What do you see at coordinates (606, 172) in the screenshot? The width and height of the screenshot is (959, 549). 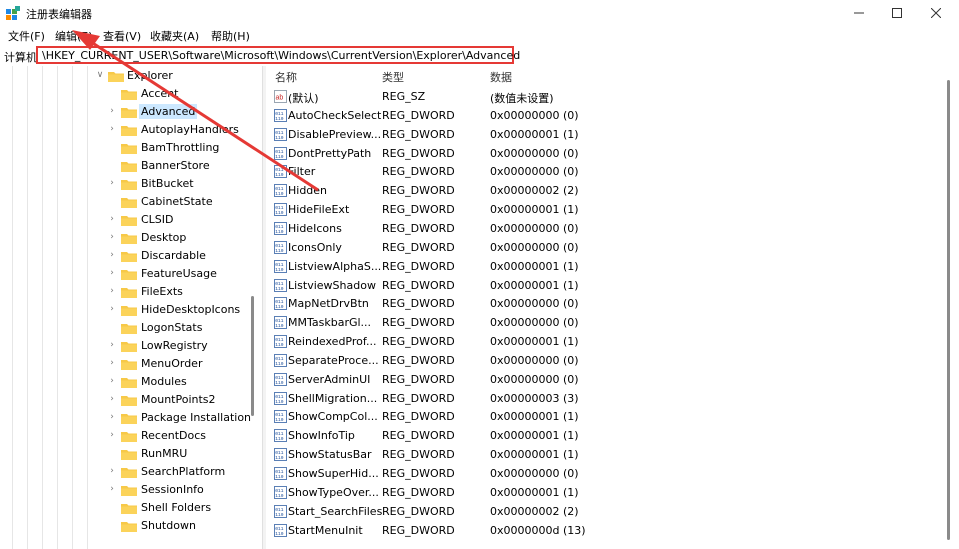 I see `value-row: 011 110 Filter REG_DWORD 0x00000000 (0)` at bounding box center [606, 172].